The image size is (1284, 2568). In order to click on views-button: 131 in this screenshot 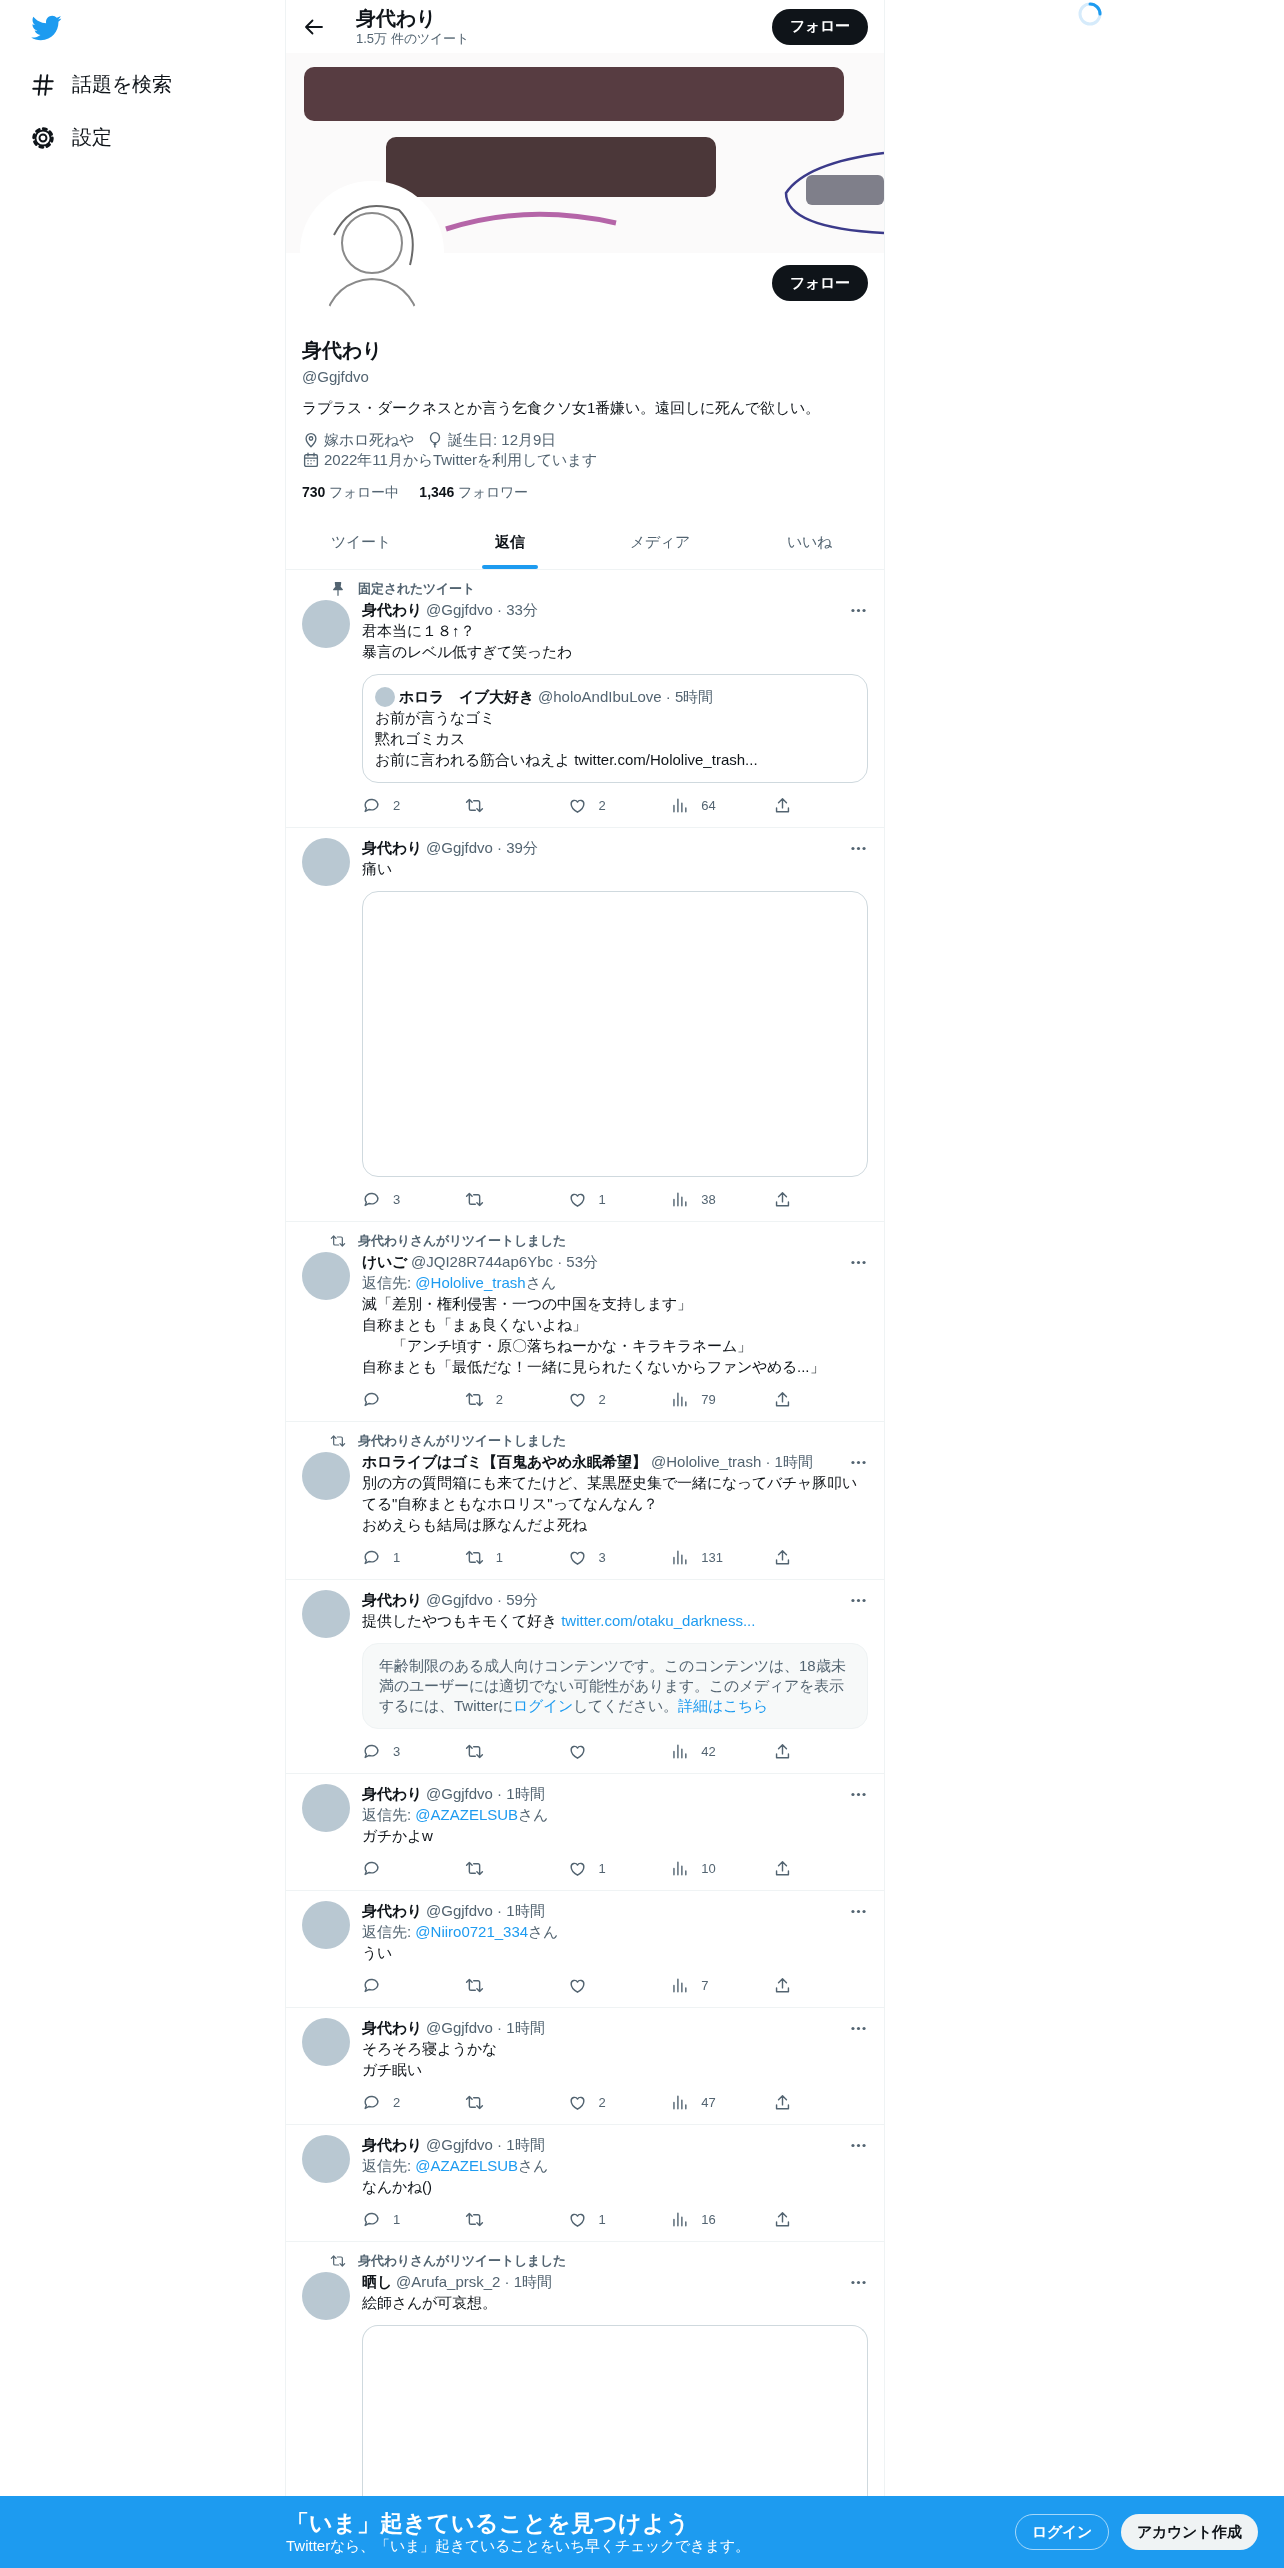, I will do `click(696, 1557)`.